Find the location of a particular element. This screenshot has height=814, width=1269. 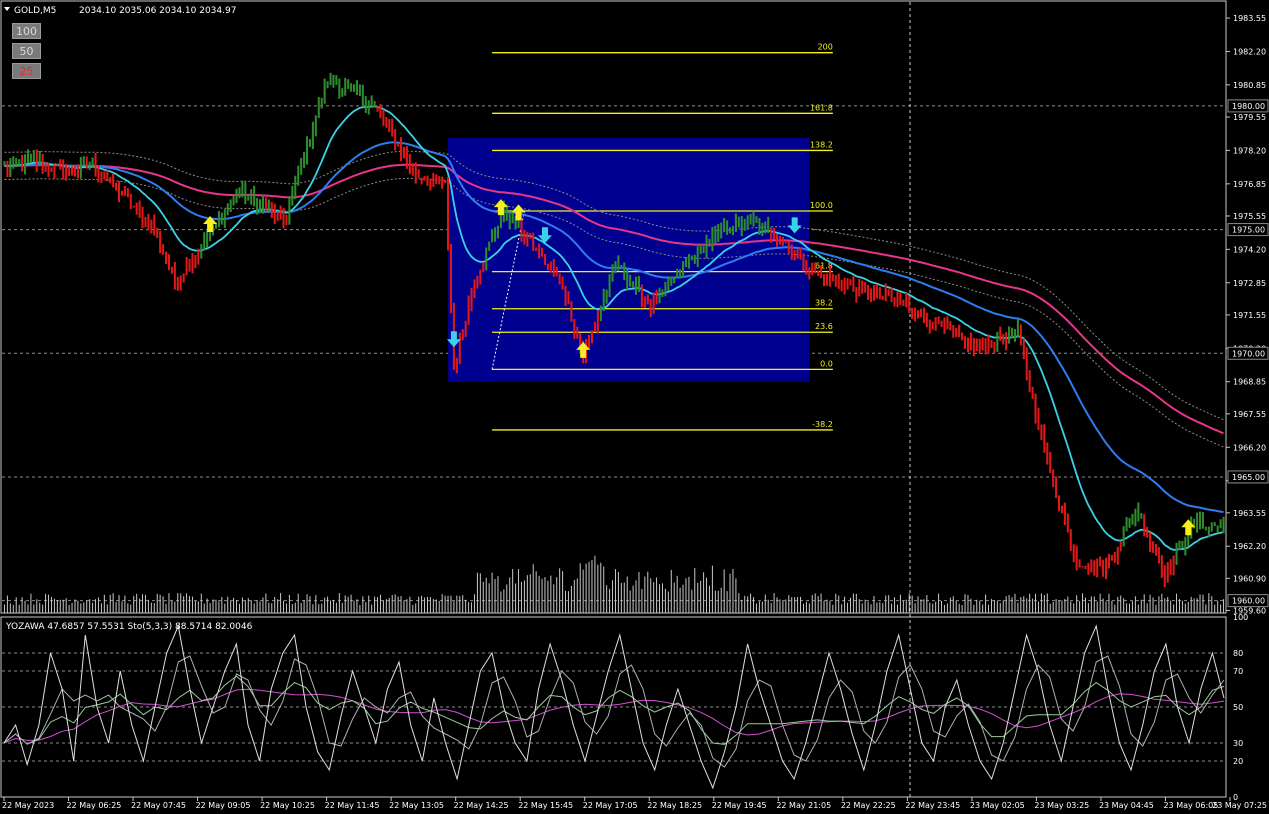

time-axis-label: 22 May 17:05 is located at coordinates (610, 805).